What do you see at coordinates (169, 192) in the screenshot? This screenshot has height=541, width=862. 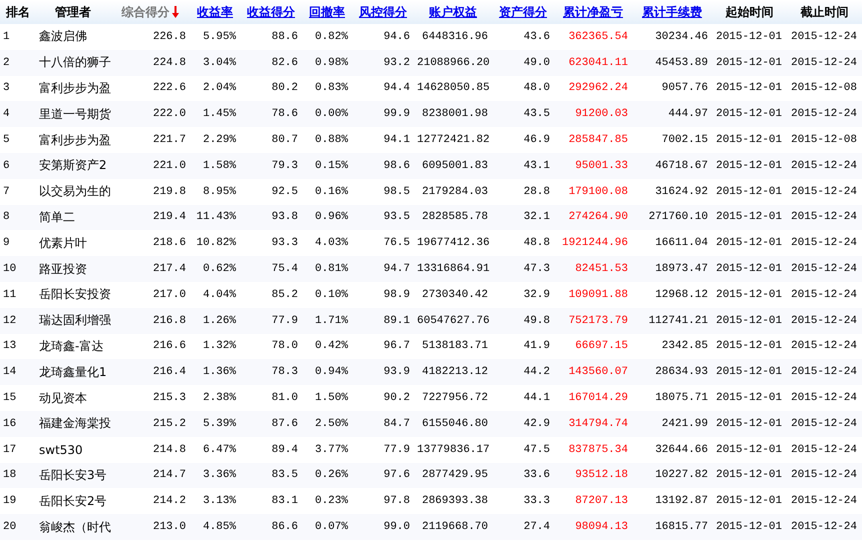 I see `table-cell-text: 219.8` at bounding box center [169, 192].